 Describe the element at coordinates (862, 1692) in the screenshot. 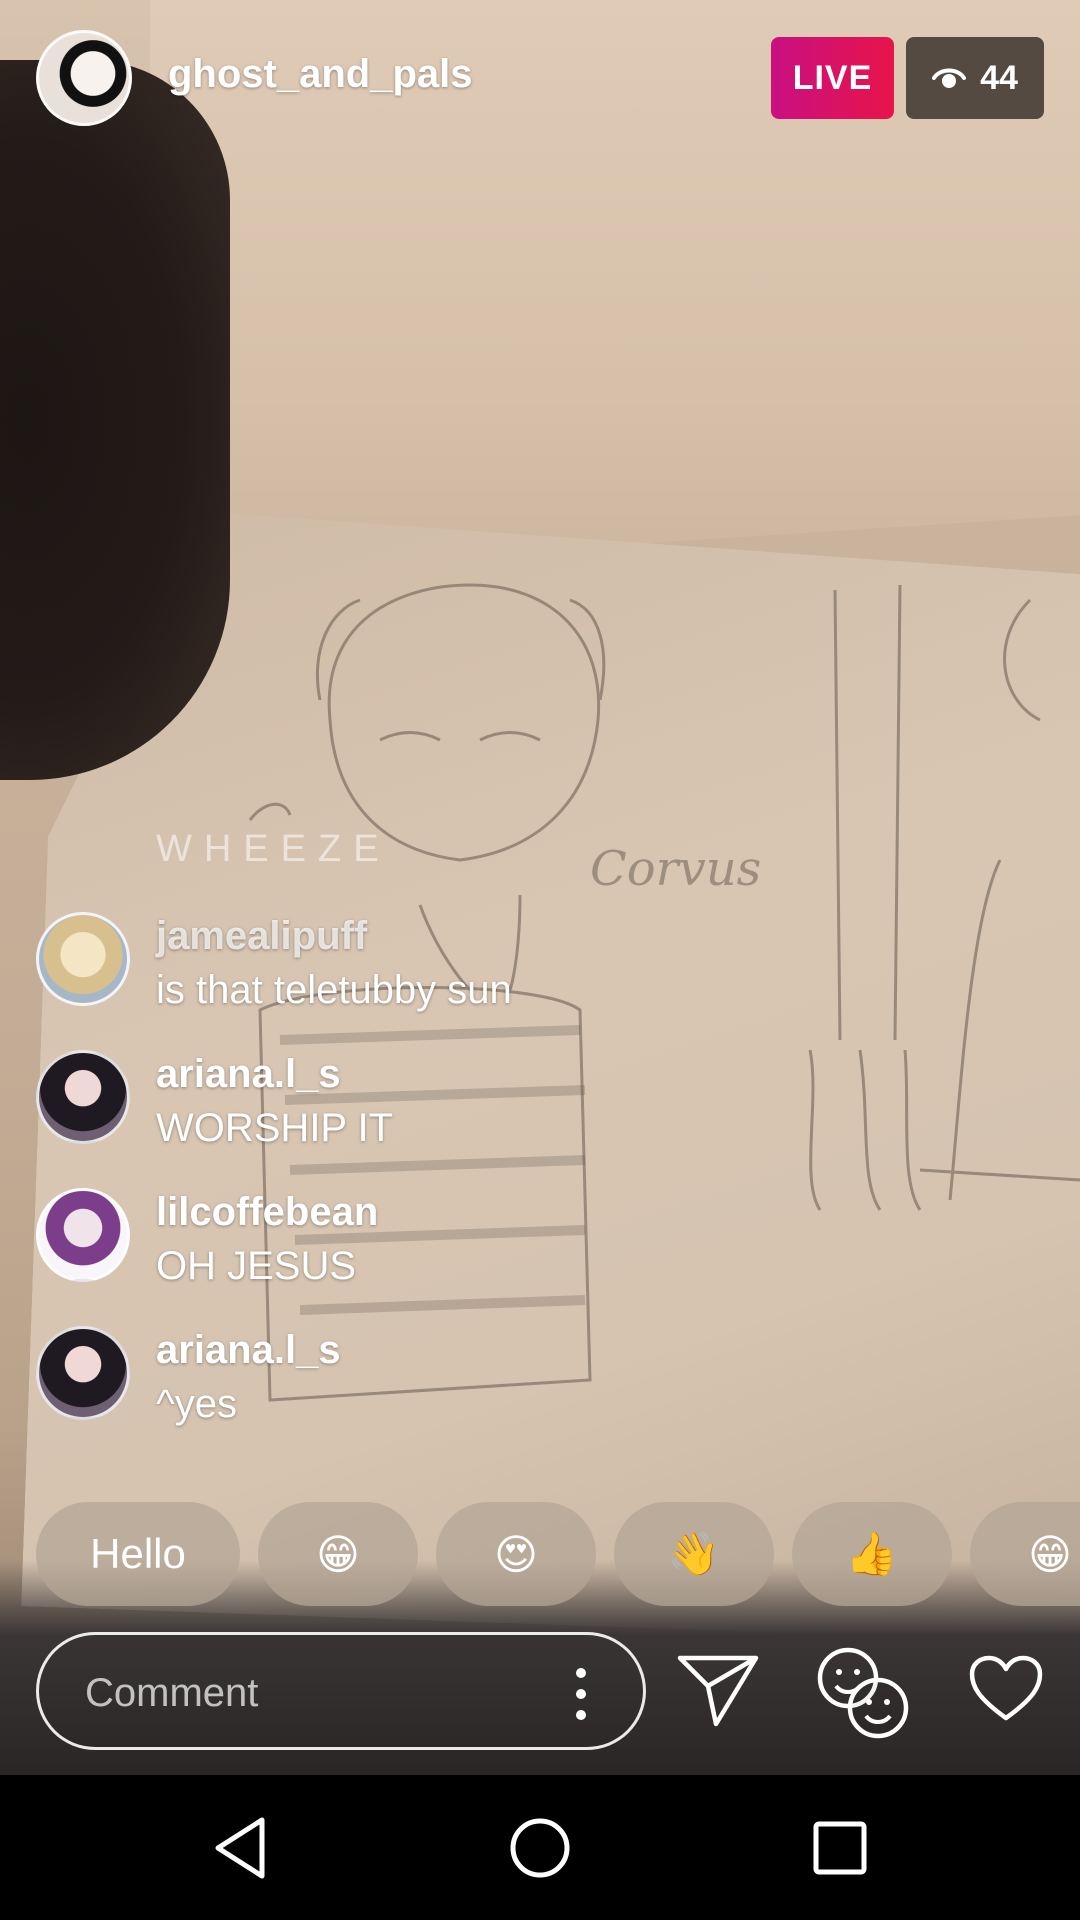

I see `face-filter-icon` at that location.